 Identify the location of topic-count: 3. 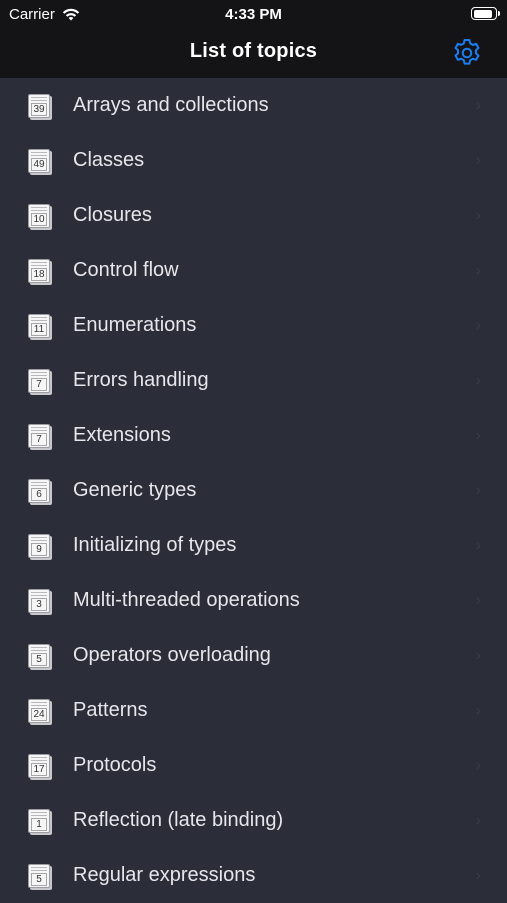
(39, 604).